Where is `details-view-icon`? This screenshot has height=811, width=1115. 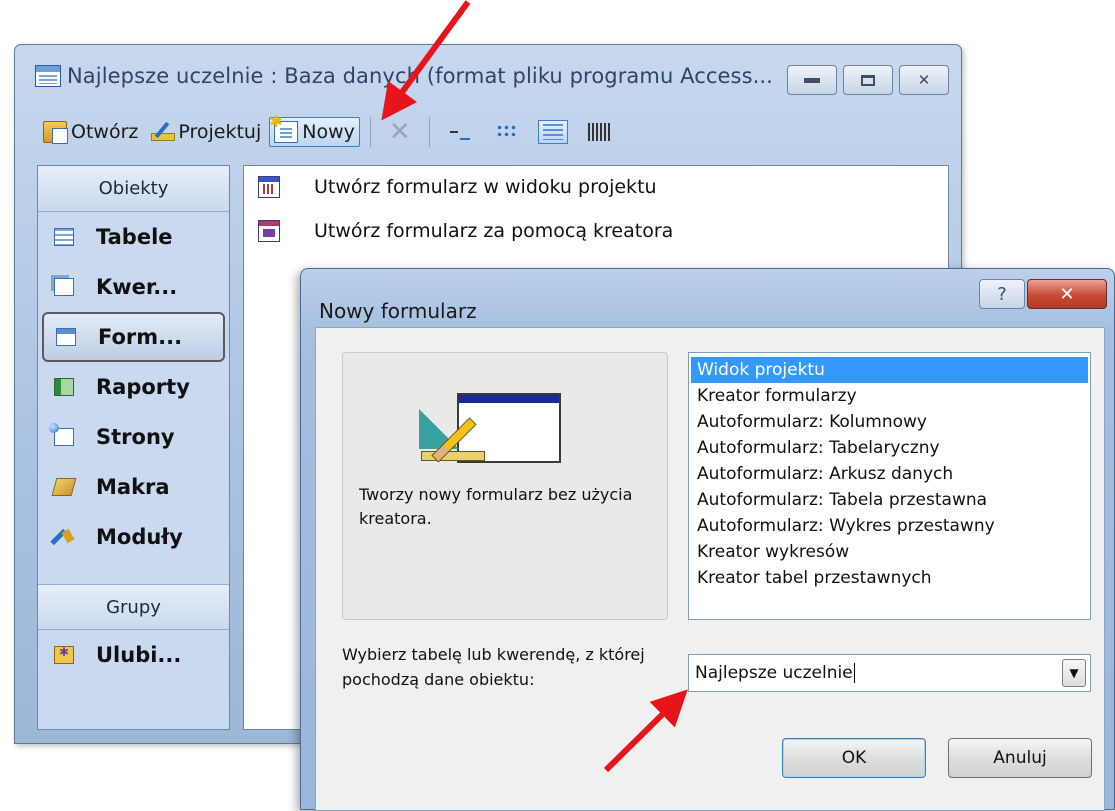 details-view-icon is located at coordinates (599, 132).